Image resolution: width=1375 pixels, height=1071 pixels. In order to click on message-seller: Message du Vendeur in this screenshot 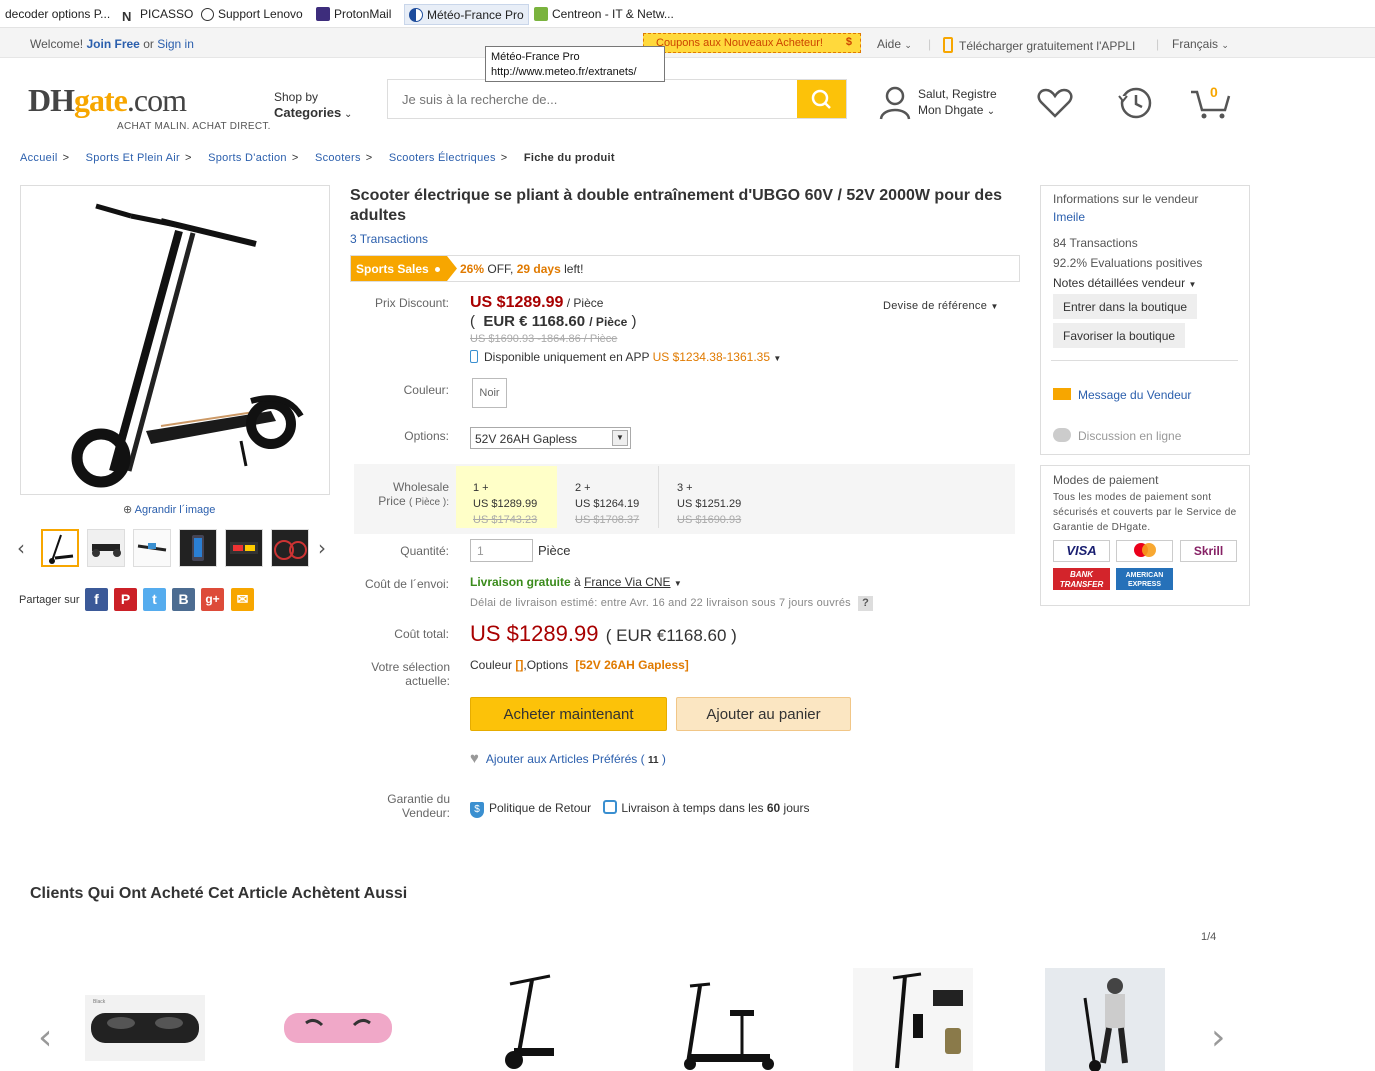, I will do `click(1122, 395)`.